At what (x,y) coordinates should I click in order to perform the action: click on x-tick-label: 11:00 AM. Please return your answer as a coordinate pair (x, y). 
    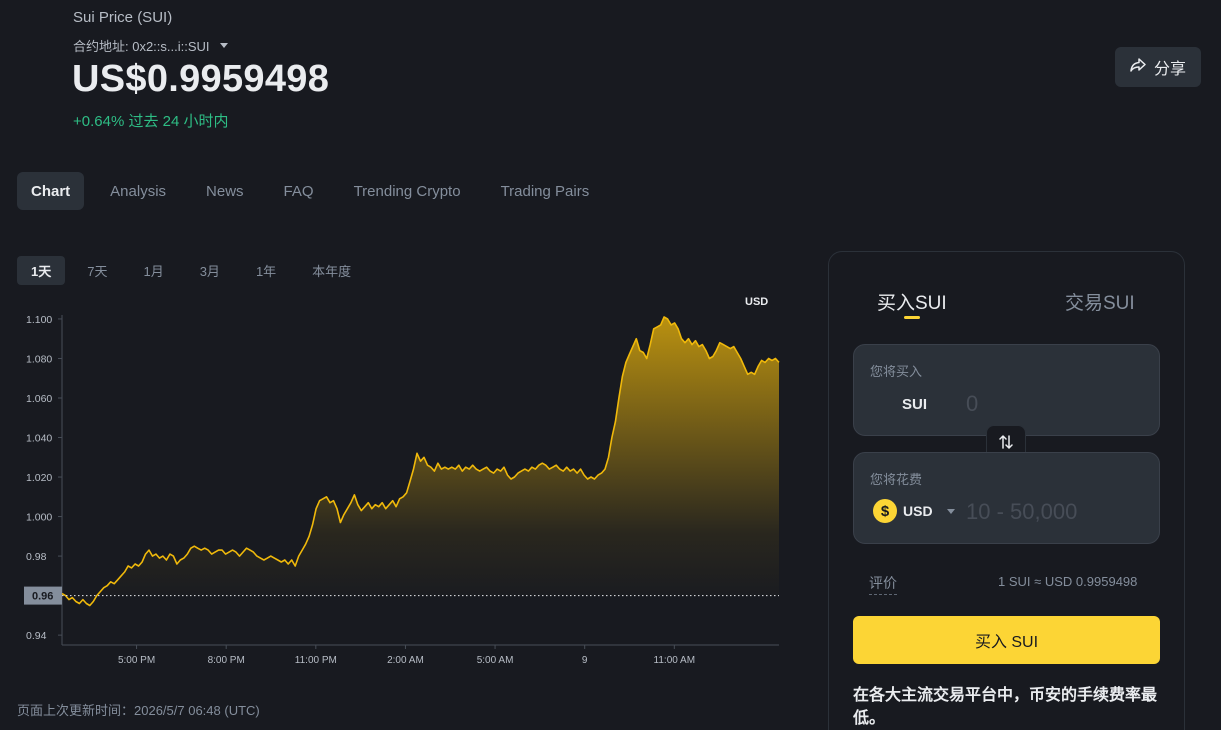
    Looking at the image, I should click on (675, 660).